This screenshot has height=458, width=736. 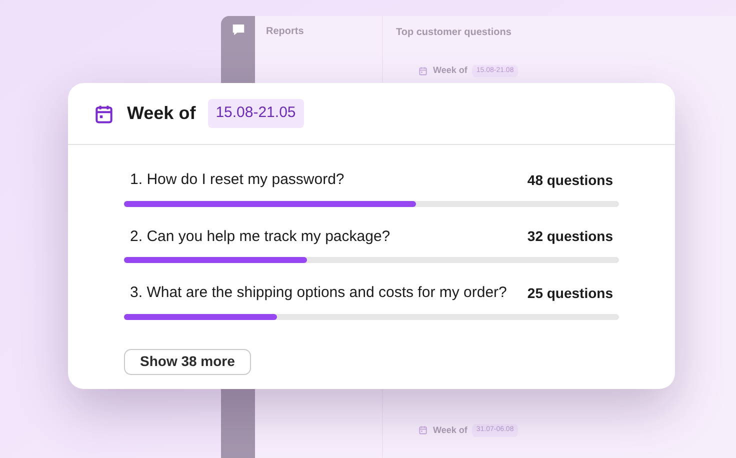 I want to click on panel-title: Reports, so click(x=285, y=32).